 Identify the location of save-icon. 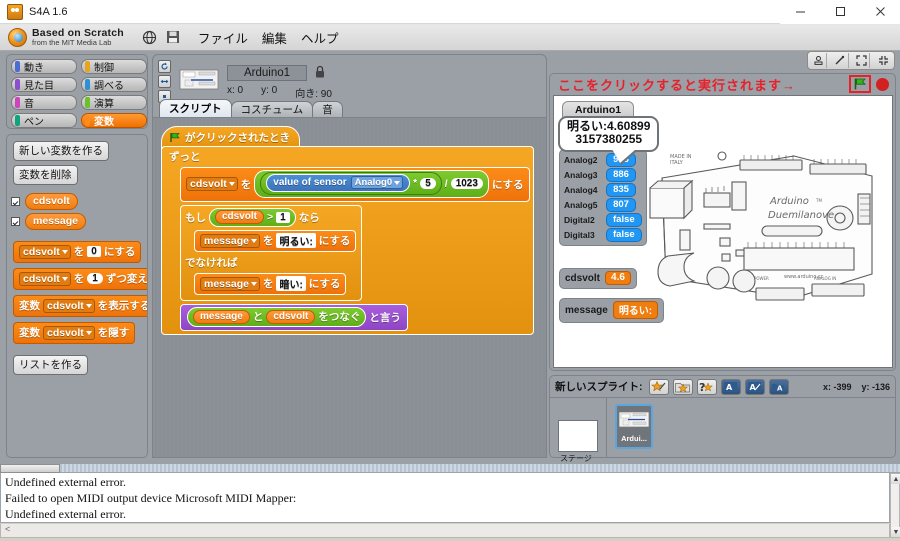
(173, 37).